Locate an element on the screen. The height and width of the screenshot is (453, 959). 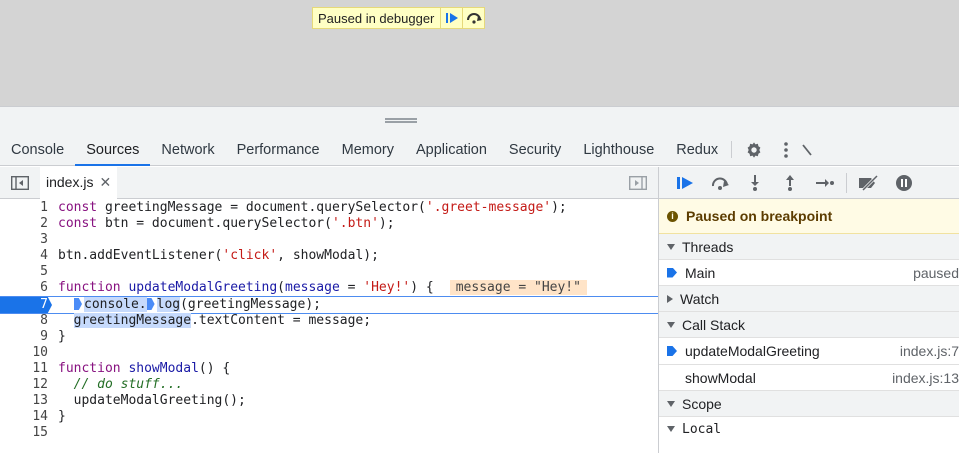
close-icon is located at coordinates (807, 149).